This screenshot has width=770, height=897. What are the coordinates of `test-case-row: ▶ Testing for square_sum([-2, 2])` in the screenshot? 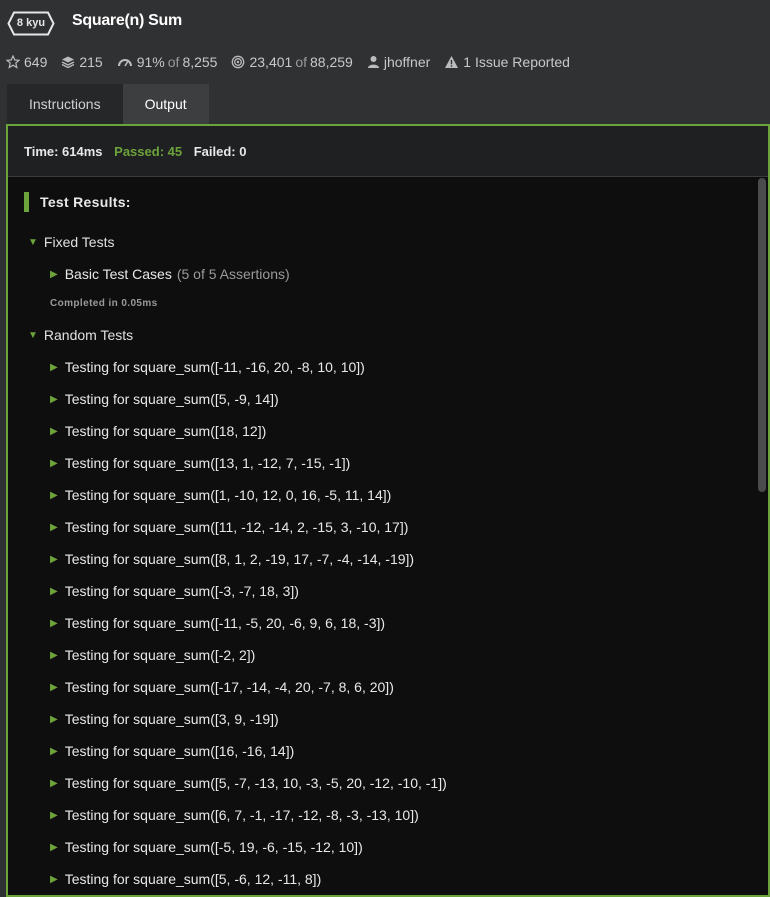 It's located at (152, 655).